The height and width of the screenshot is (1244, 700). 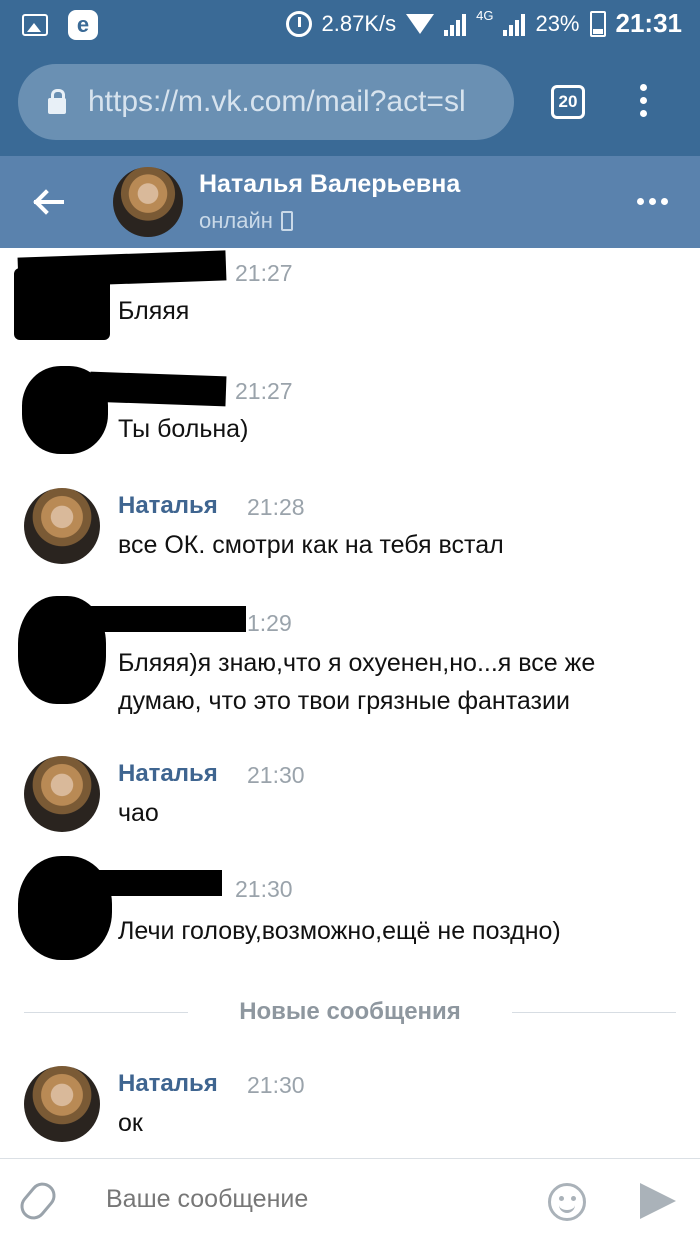 What do you see at coordinates (138, 813) in the screenshot?
I see `message-text: чао` at bounding box center [138, 813].